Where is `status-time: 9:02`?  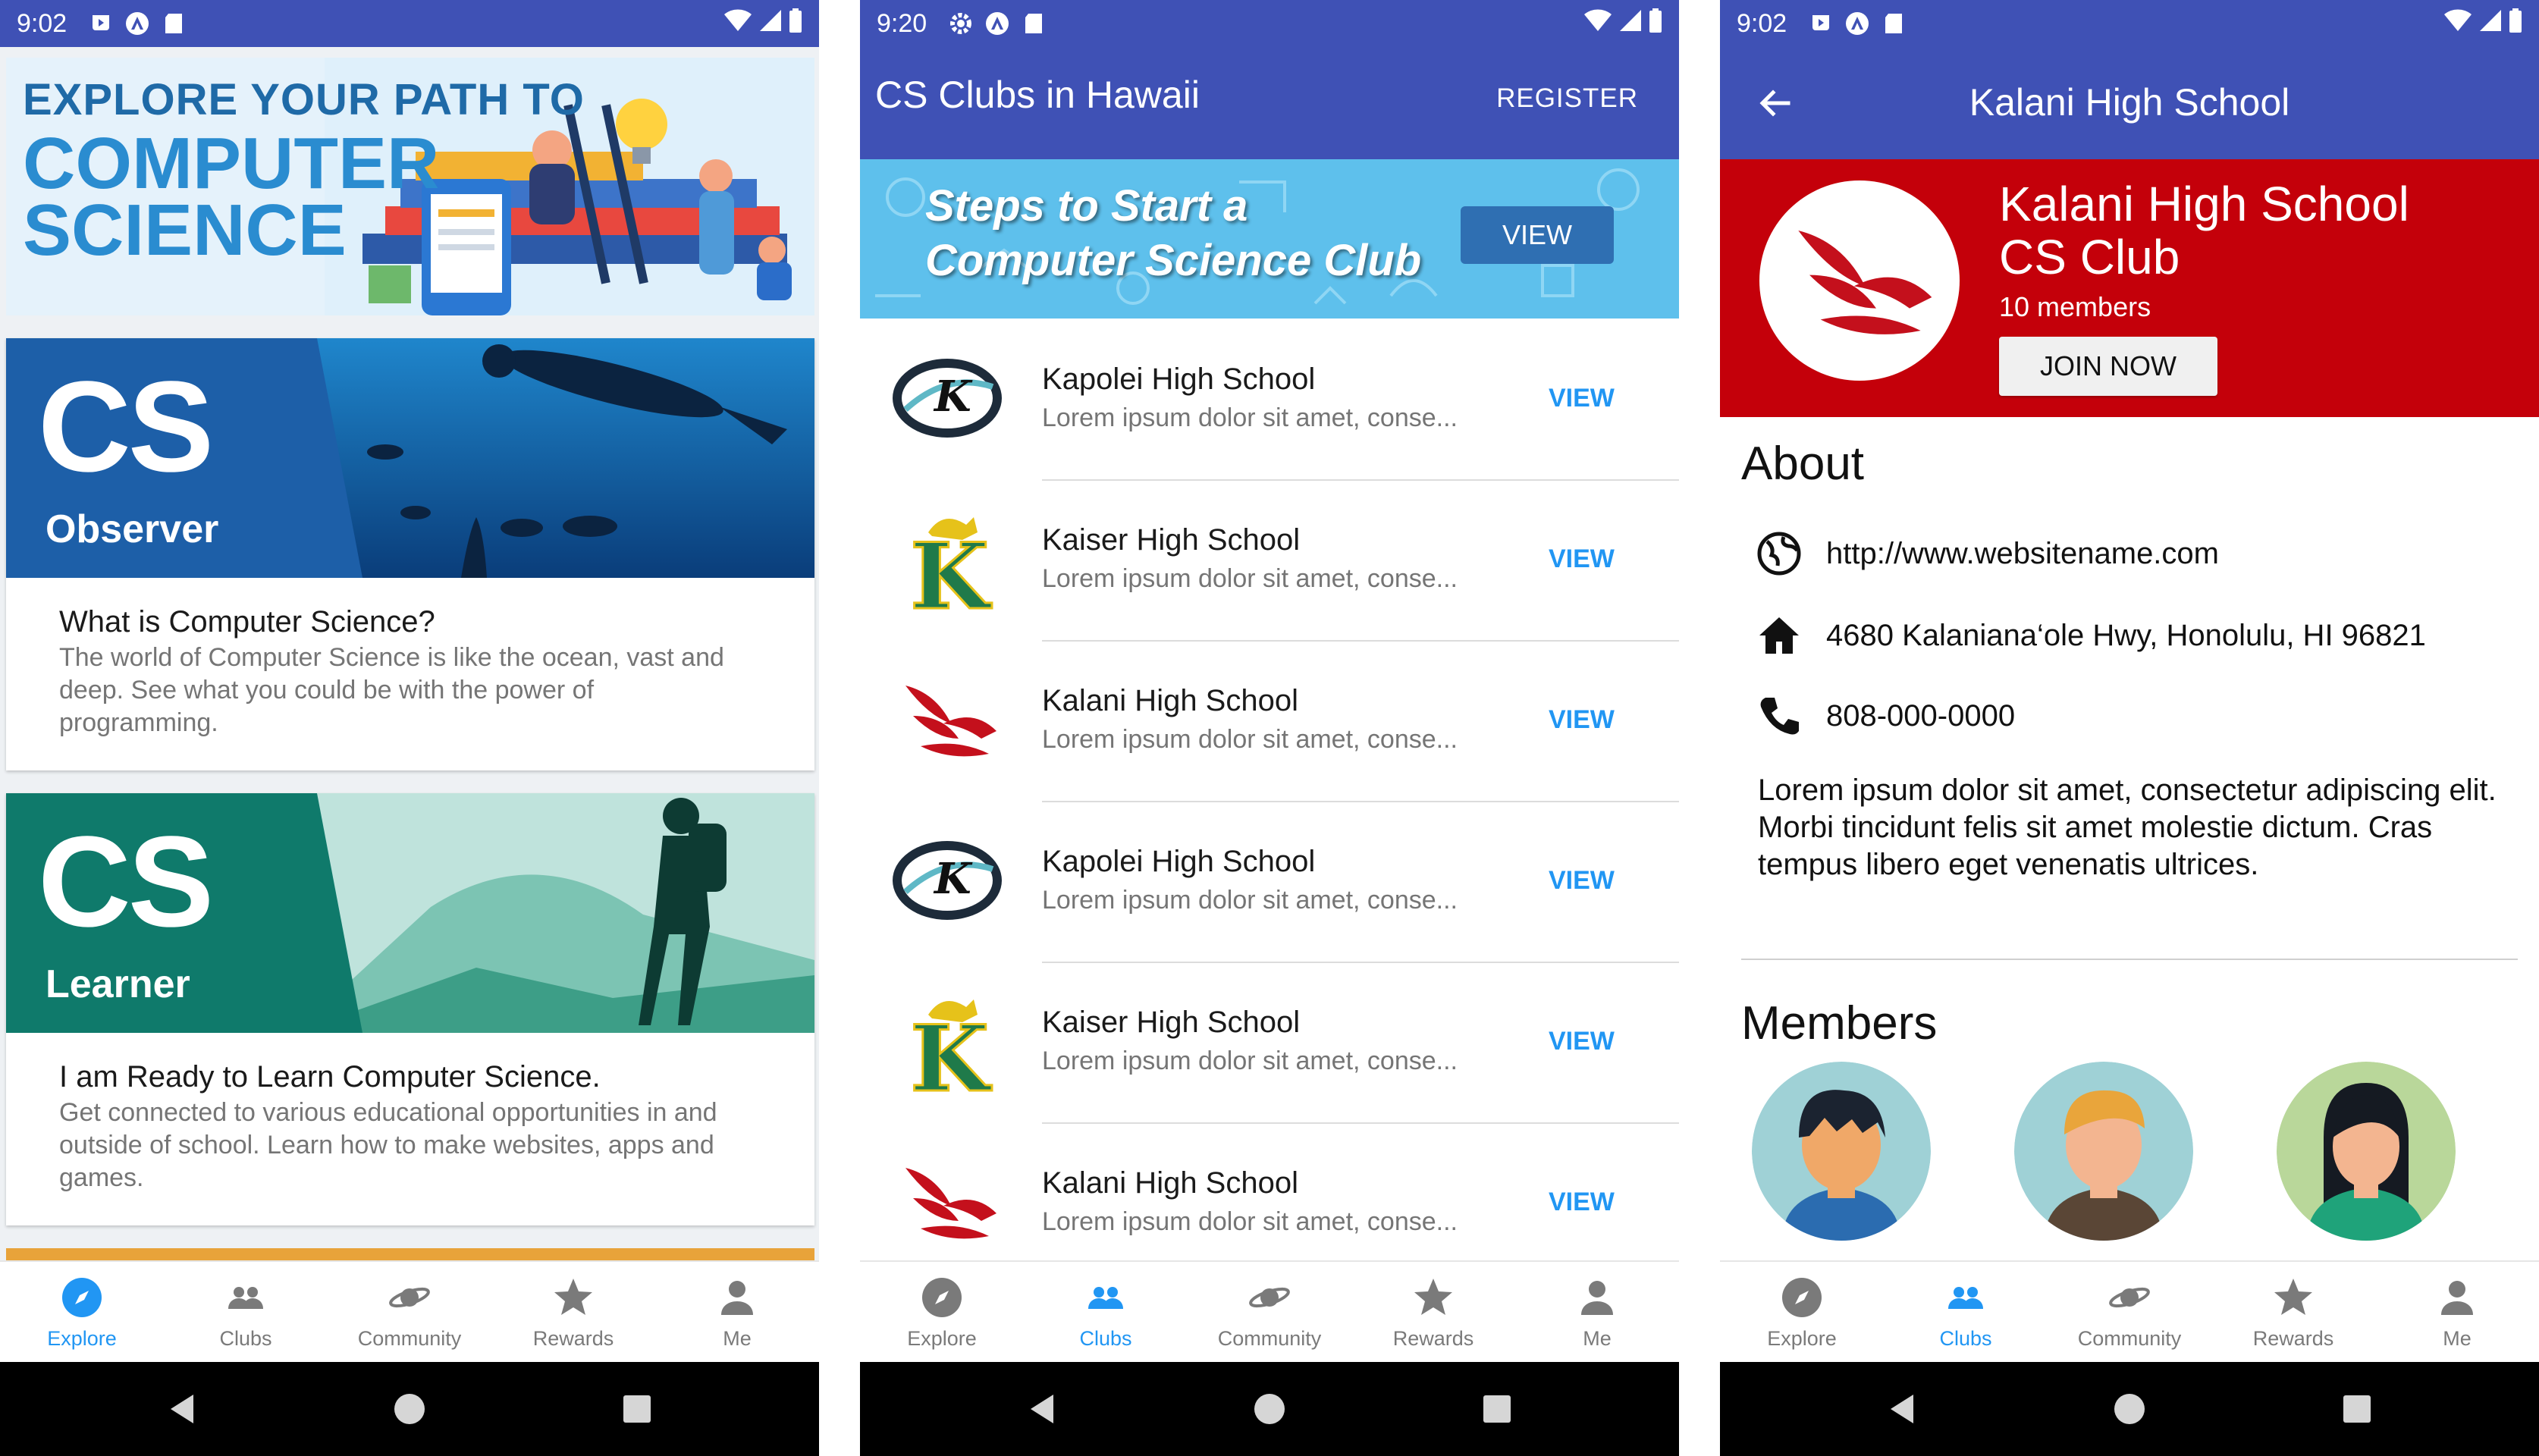 status-time: 9:02 is located at coordinates (1762, 23).